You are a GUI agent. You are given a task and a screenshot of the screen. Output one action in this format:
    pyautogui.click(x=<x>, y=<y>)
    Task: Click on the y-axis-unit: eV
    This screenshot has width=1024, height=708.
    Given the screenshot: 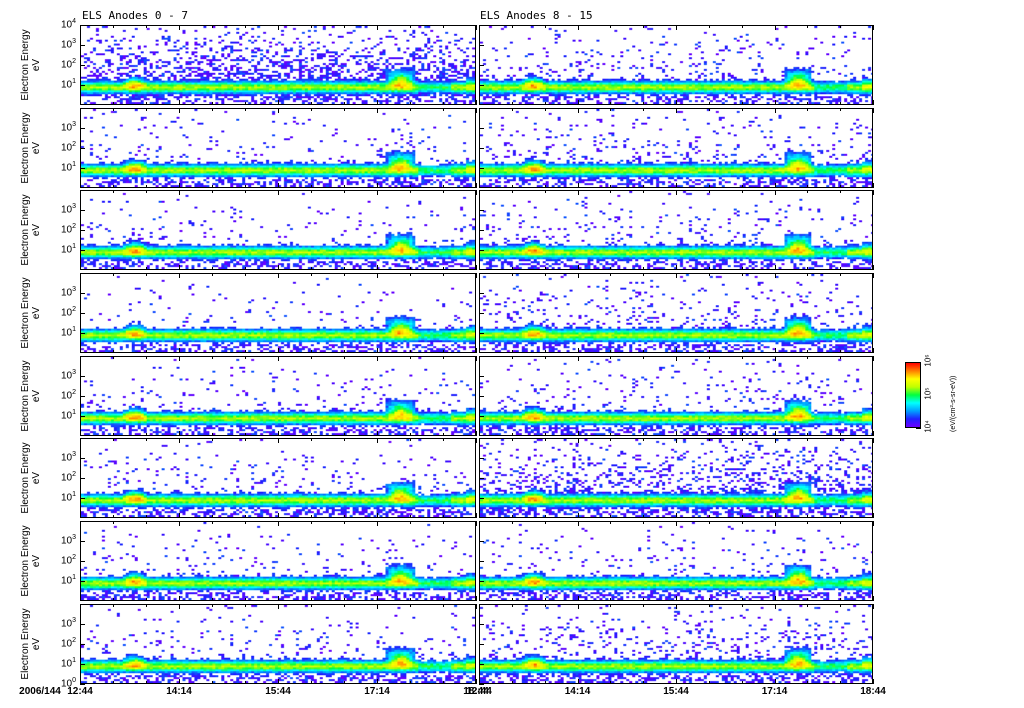 What is the action you would take?
    pyautogui.click(x=36, y=478)
    